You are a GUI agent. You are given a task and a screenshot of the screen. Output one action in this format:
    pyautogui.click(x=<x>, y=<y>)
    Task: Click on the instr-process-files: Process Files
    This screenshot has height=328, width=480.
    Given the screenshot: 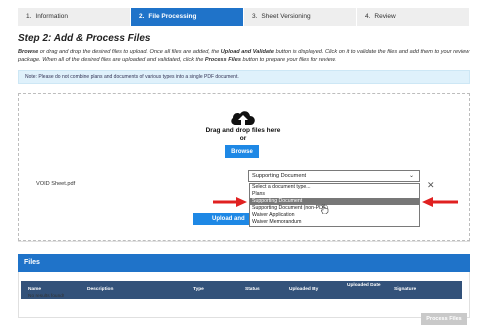 What is the action you would take?
    pyautogui.click(x=222, y=60)
    